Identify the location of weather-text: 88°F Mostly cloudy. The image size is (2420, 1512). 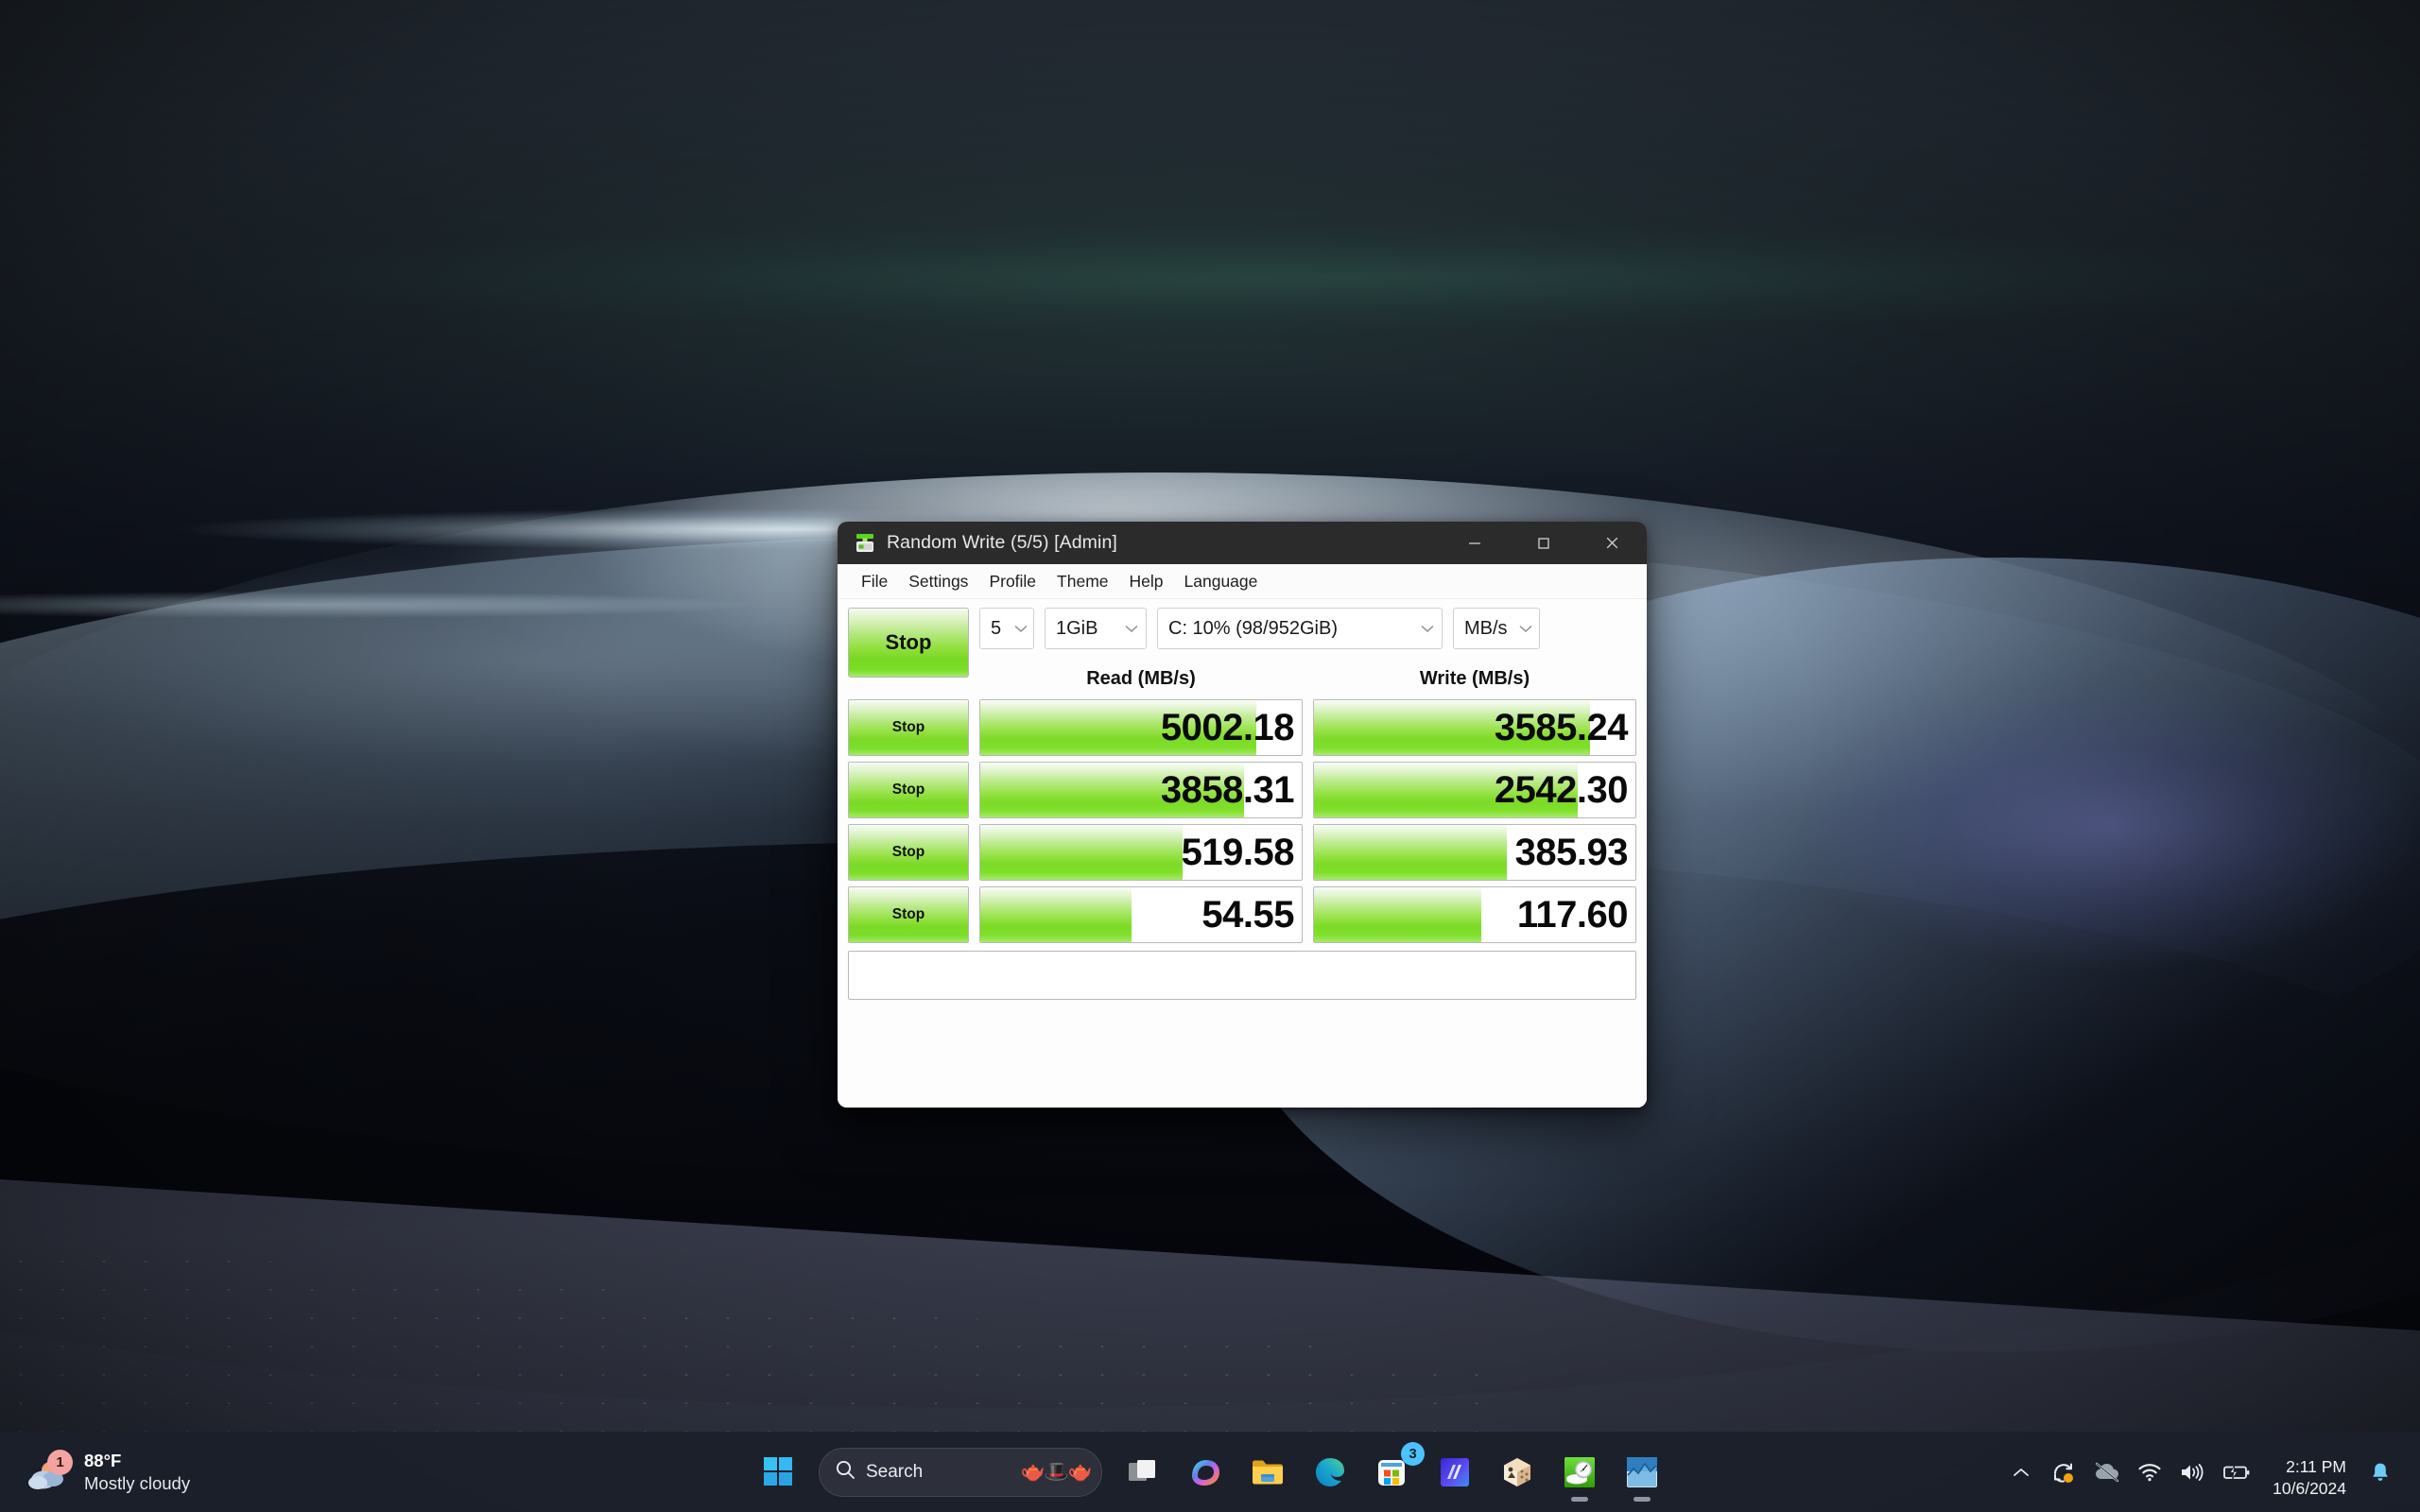
(137, 1472).